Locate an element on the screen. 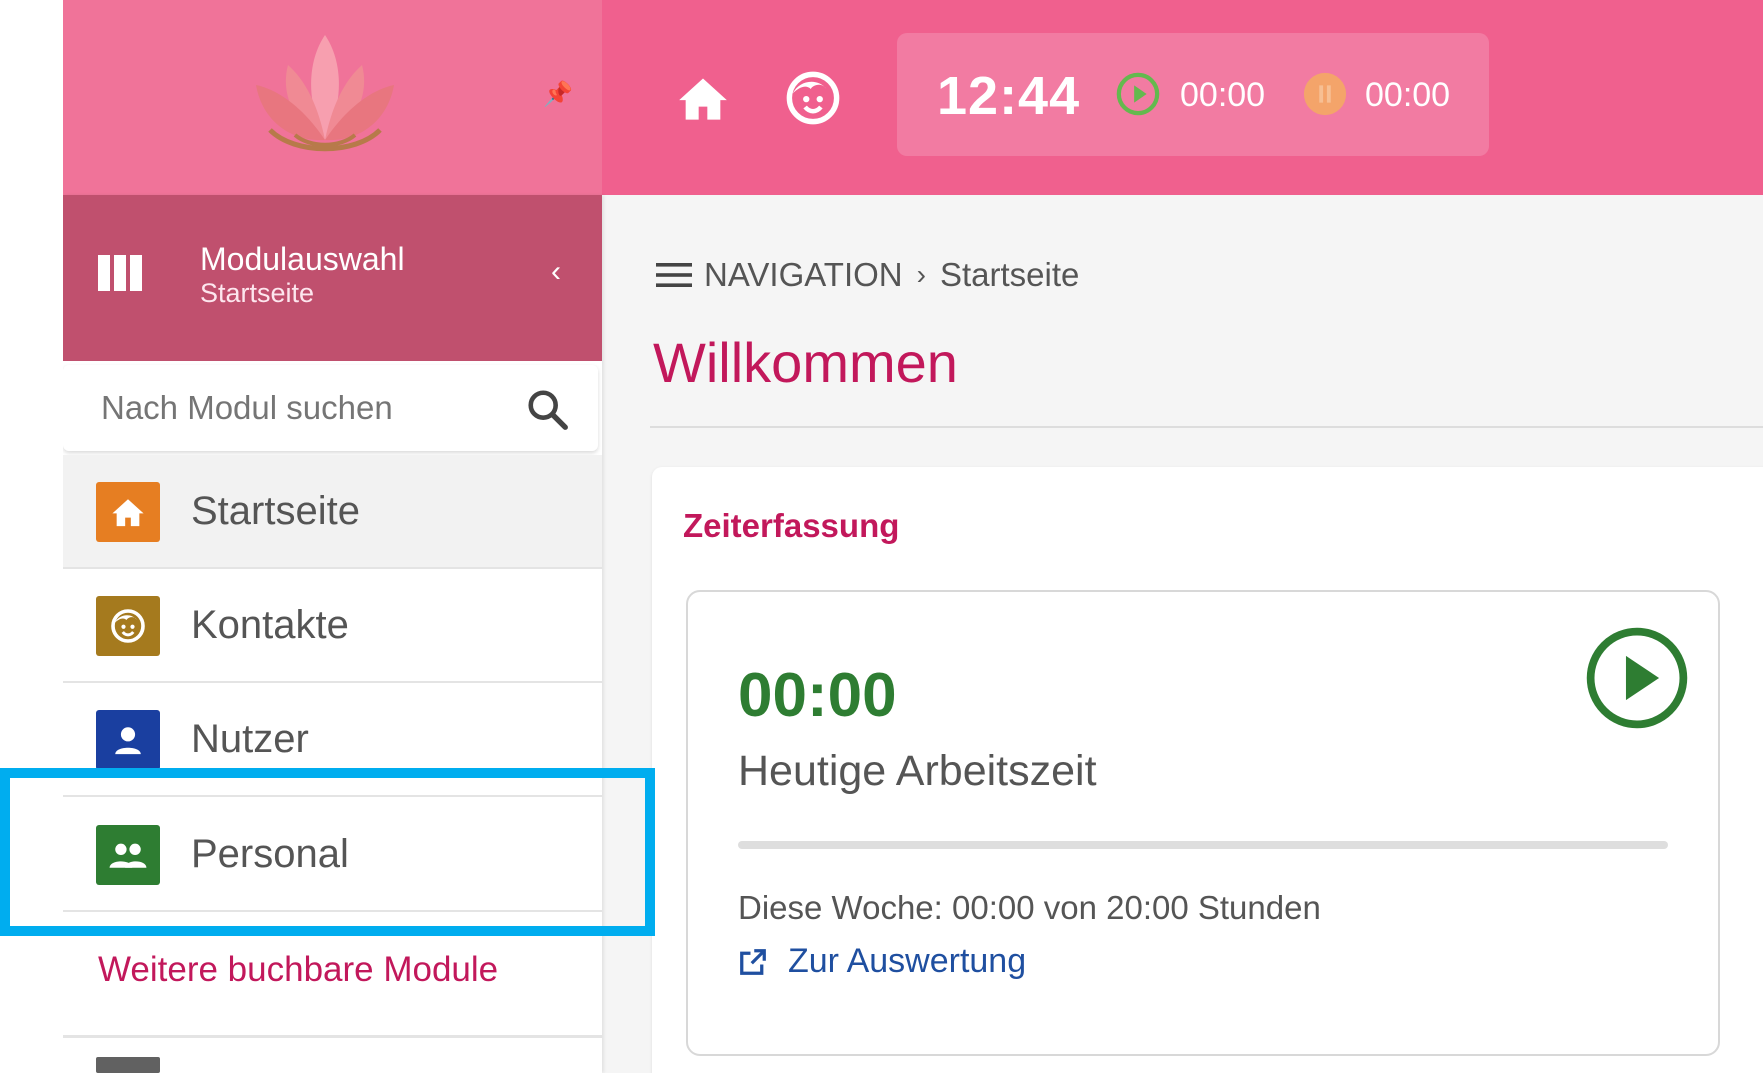 This screenshot has height=1073, width=1763. work-time-value: 00:00 is located at coordinates (817, 695).